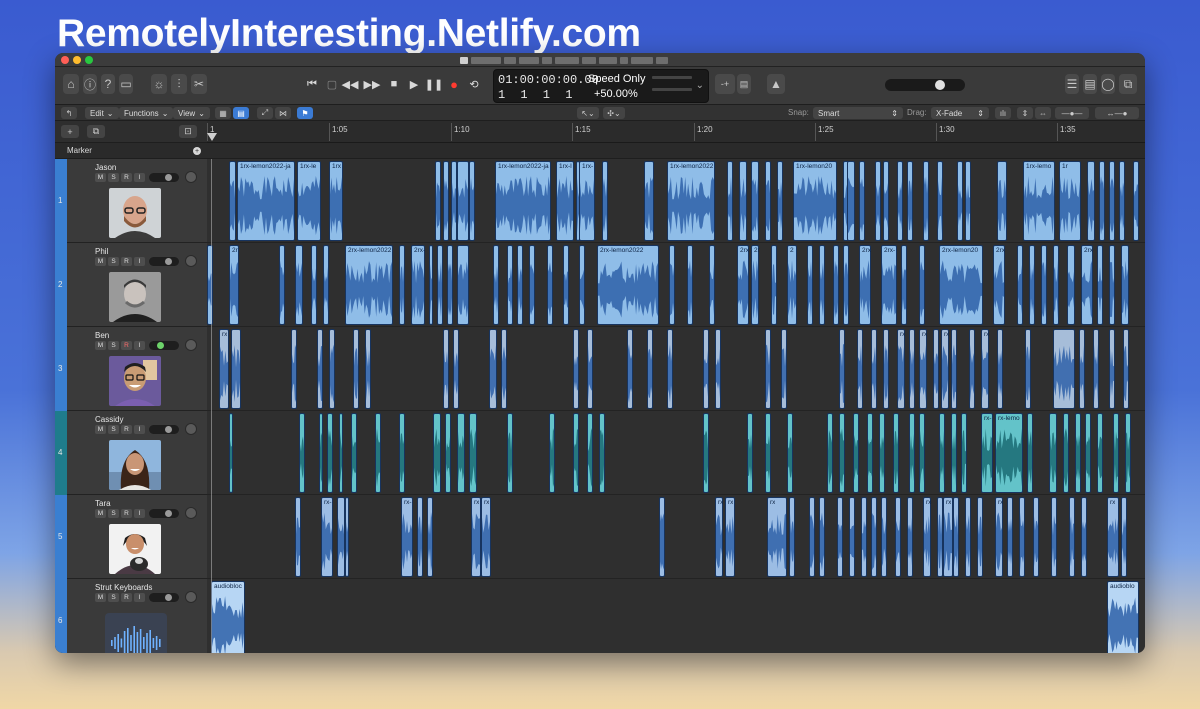 This screenshot has width=1200, height=709. What do you see at coordinates (676, 453) in the screenshot?
I see `track-lane: rx-rx-lemo` at bounding box center [676, 453].